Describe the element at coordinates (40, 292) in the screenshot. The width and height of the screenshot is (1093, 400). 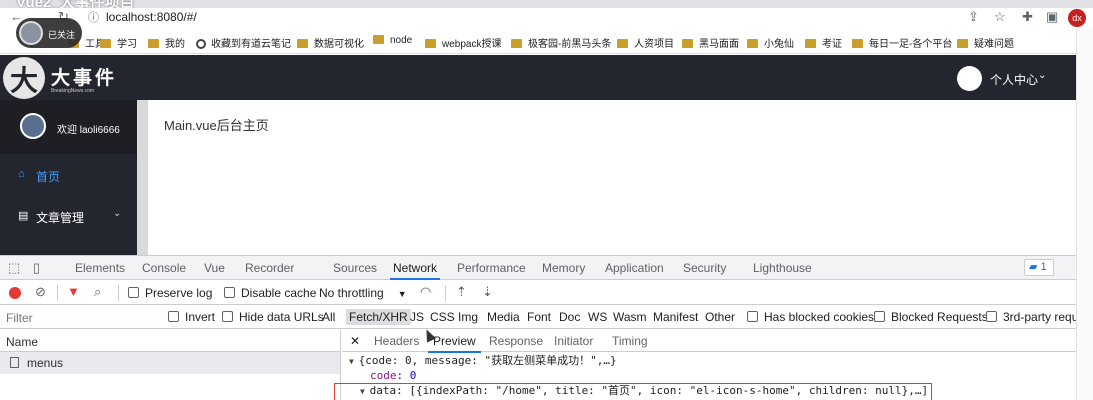
I see `clear-icon: ⊘` at that location.